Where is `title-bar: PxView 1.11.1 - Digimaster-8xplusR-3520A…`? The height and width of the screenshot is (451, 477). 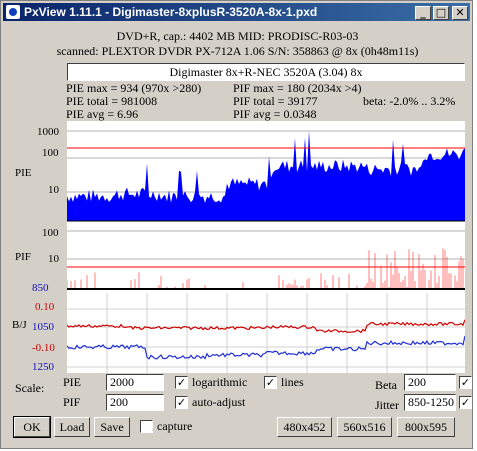
title-bar: PxView 1.11.1 - Digimaster-8xplusR-3520A… is located at coordinates (236, 12).